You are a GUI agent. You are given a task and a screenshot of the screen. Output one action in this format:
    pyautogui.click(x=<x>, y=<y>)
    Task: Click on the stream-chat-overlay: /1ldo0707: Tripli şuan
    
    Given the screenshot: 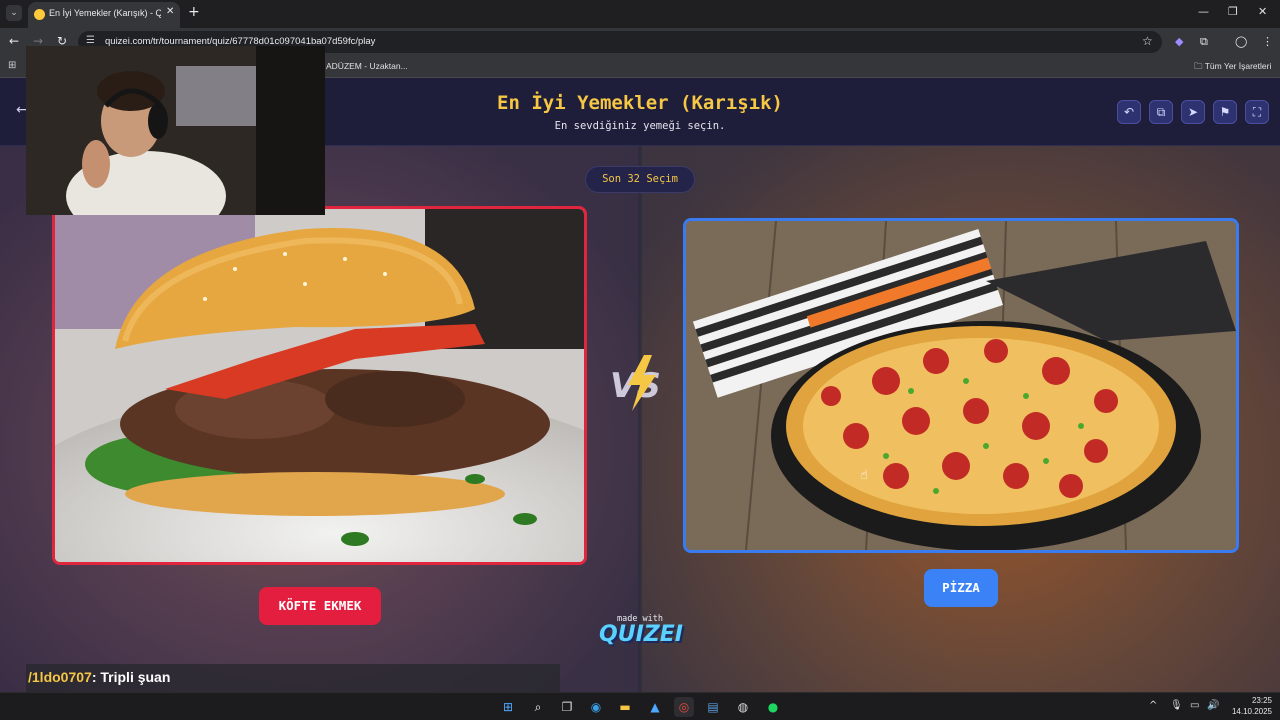 What is the action you would take?
    pyautogui.click(x=293, y=678)
    